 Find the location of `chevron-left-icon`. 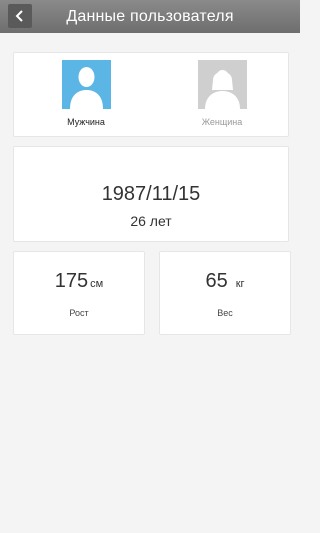

chevron-left-icon is located at coordinates (19, 16).